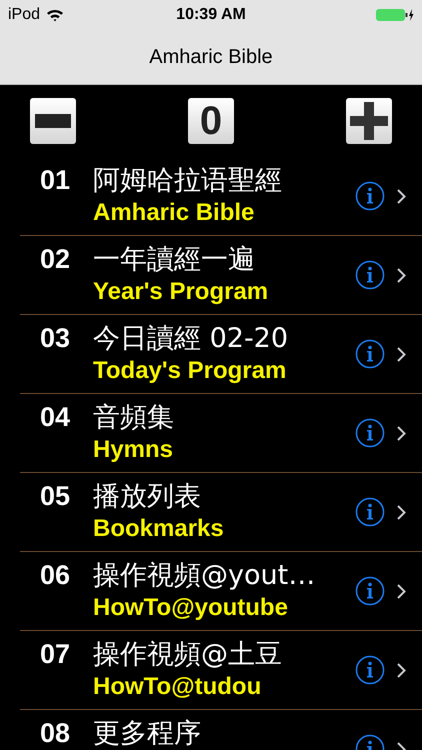 The image size is (422, 750). What do you see at coordinates (56, 575) in the screenshot?
I see `row-number: 06` at bounding box center [56, 575].